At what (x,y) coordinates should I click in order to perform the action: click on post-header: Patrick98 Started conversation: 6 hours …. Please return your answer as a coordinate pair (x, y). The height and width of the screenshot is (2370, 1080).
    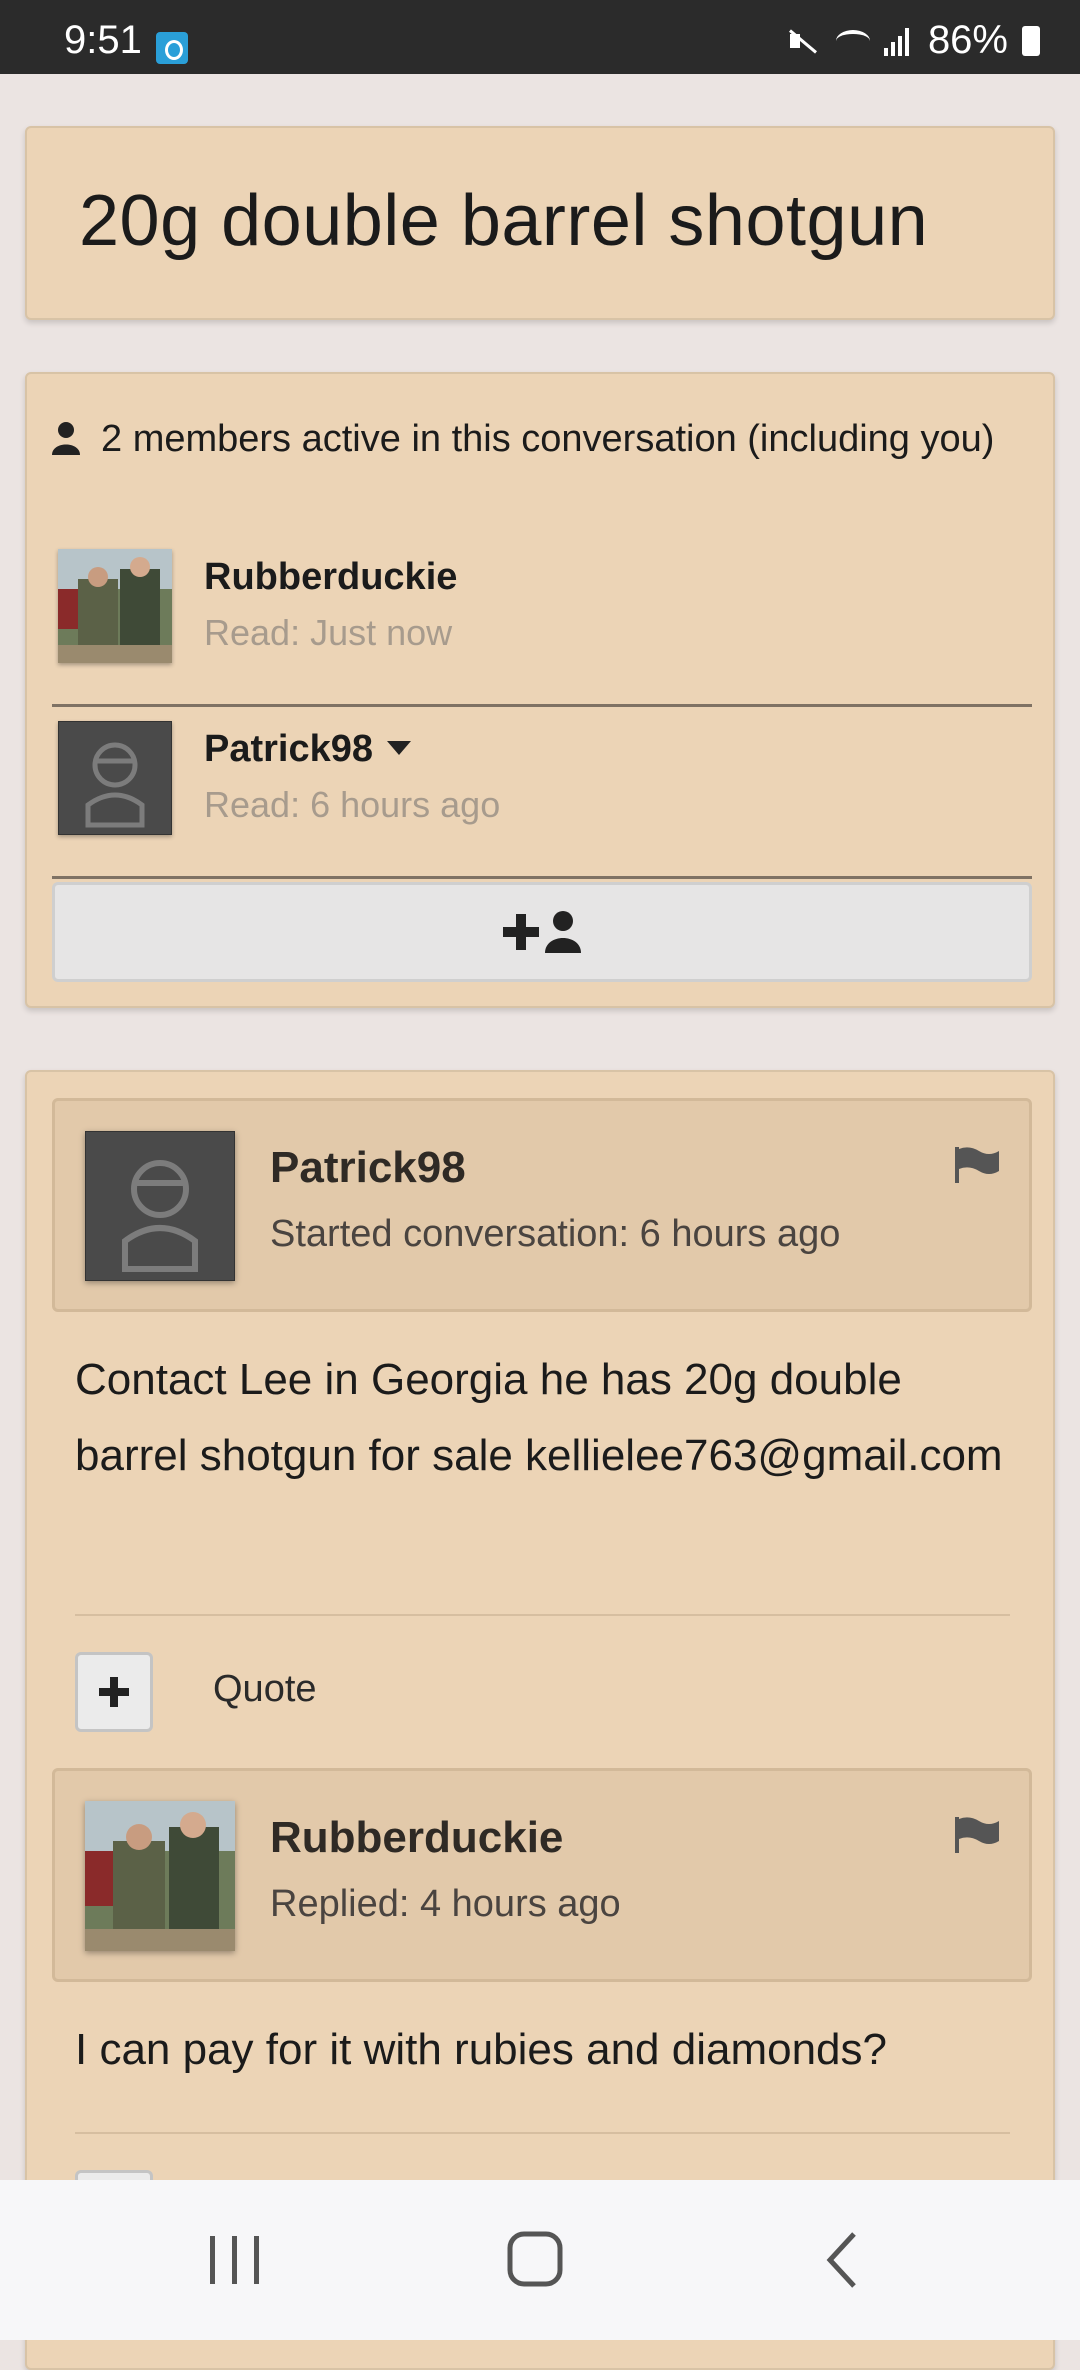
    Looking at the image, I should click on (542, 1205).